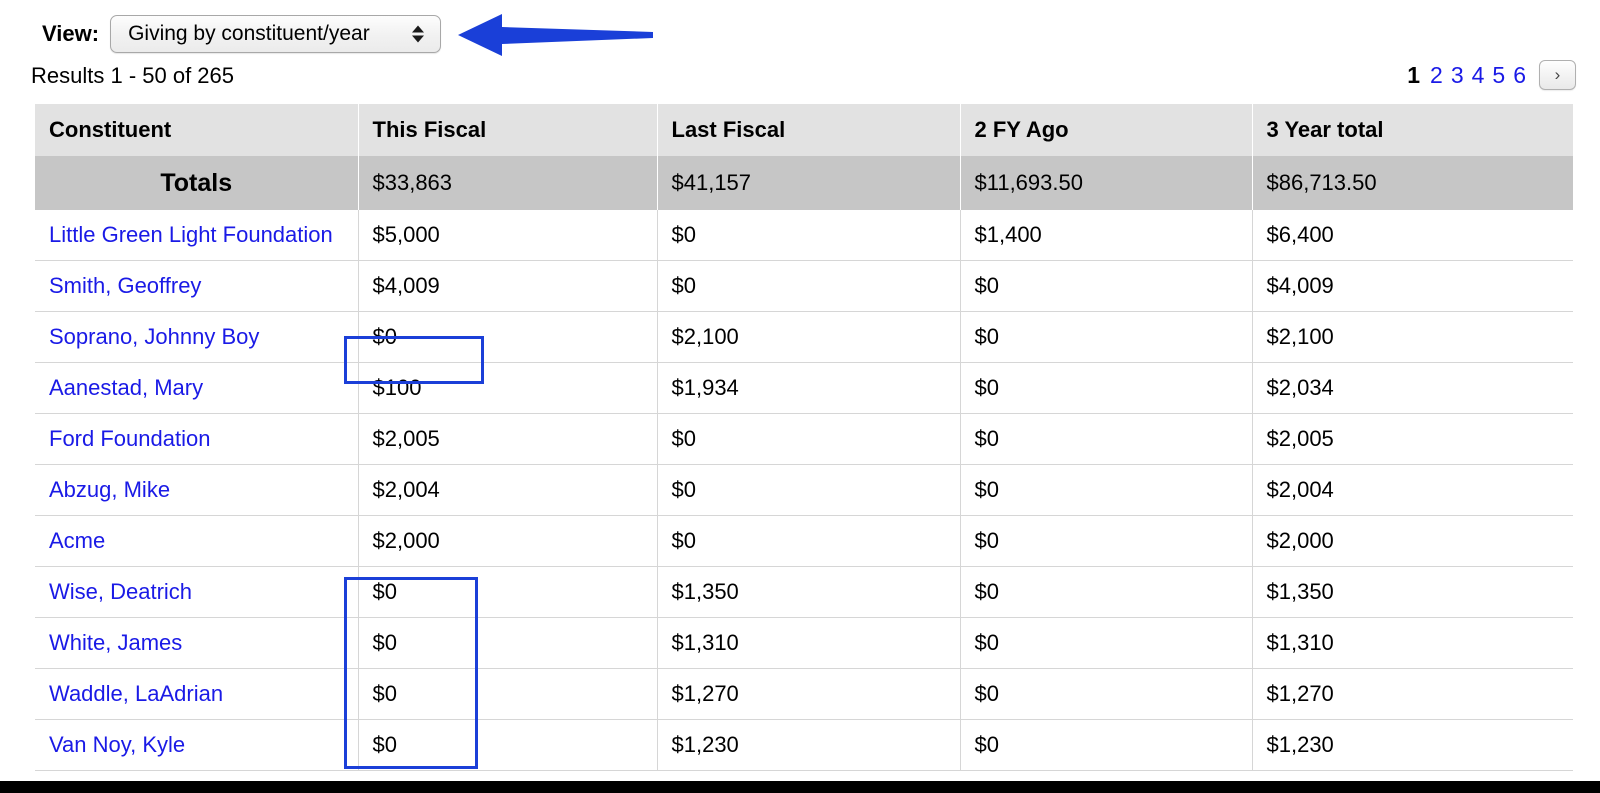 The image size is (1600, 793). Describe the element at coordinates (809, 745) in the screenshot. I see `cell-last-fiscal: $1,230` at that location.